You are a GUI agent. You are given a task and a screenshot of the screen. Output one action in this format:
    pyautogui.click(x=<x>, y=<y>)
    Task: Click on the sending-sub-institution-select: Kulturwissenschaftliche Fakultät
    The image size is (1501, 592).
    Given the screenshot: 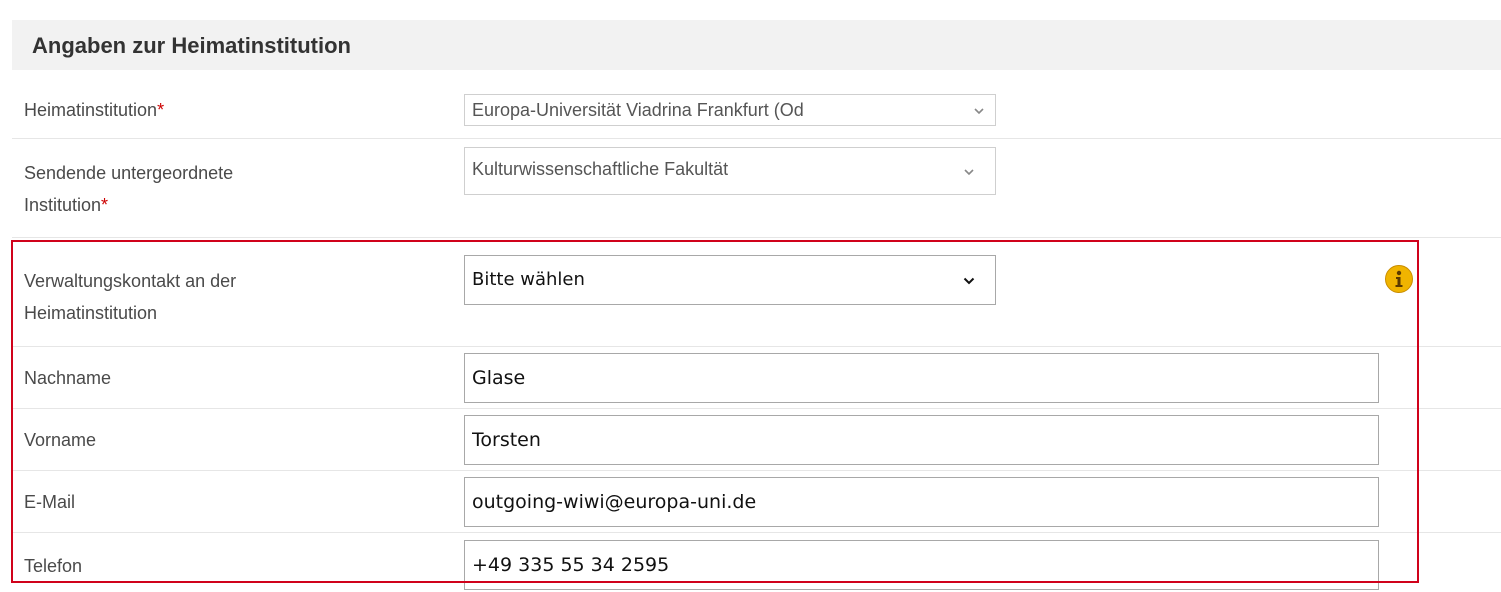 What is the action you would take?
    pyautogui.click(x=730, y=171)
    